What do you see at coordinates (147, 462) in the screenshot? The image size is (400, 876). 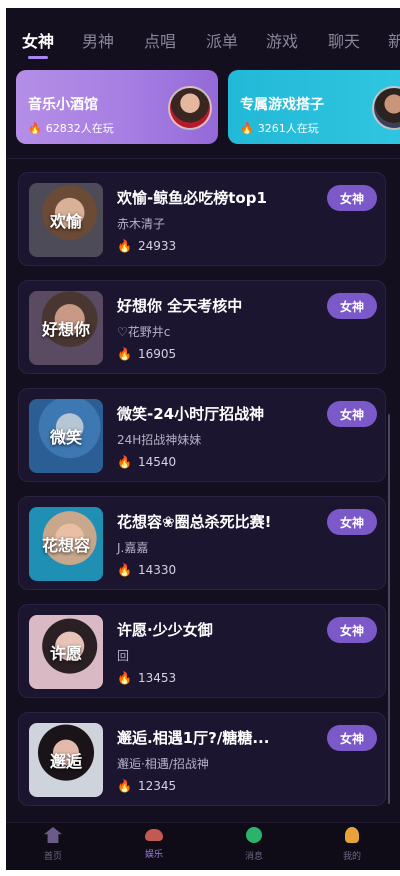 I see `room-popularity: 🔥 14540` at bounding box center [147, 462].